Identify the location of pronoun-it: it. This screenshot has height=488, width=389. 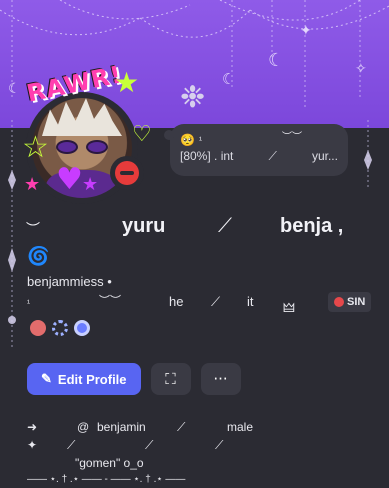
(250, 301).